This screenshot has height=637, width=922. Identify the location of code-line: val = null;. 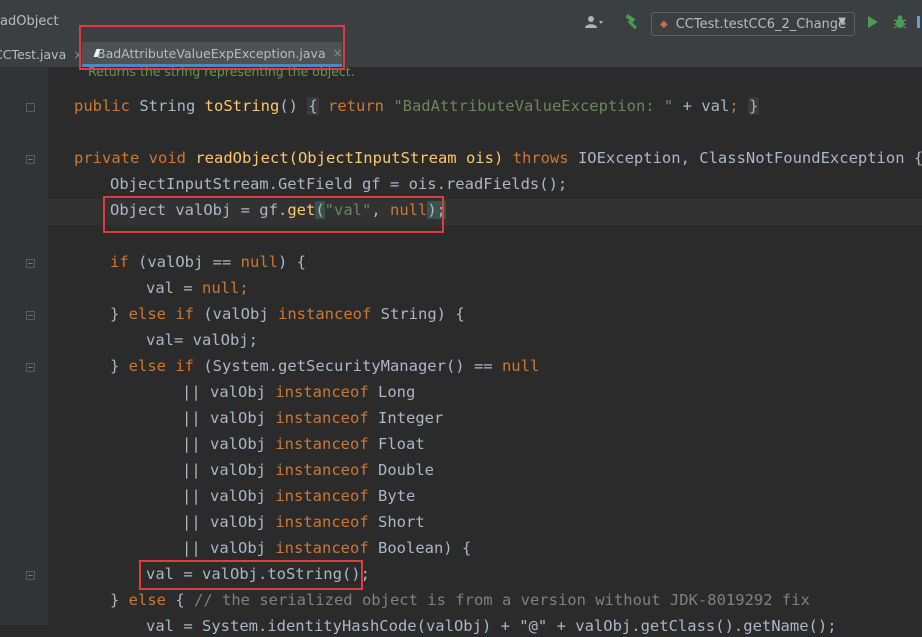
(197, 288).